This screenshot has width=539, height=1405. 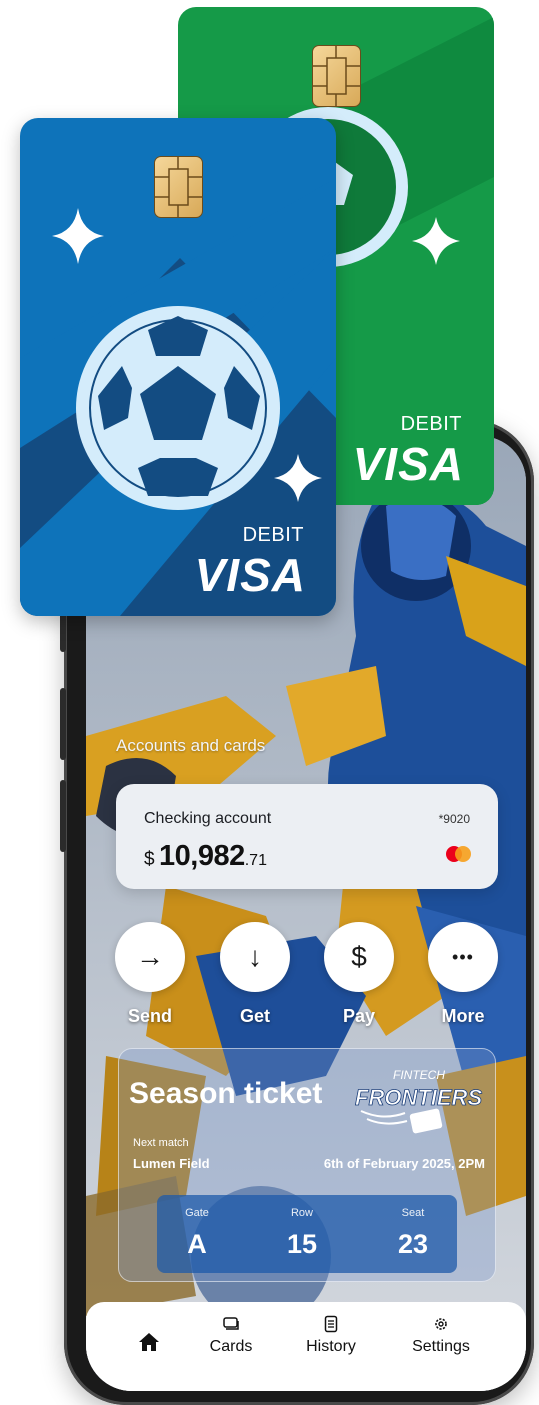 I want to click on more-button: ••• More, so click(x=463, y=974).